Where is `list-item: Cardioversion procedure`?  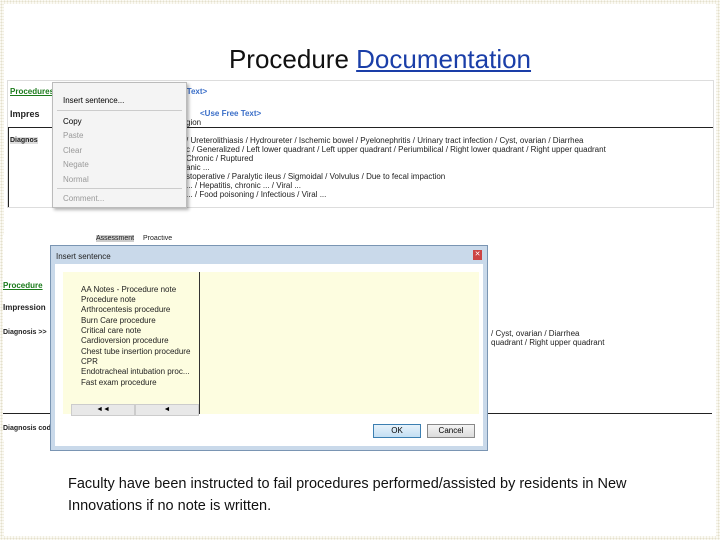
list-item: Cardioversion procedure is located at coordinates (125, 340).